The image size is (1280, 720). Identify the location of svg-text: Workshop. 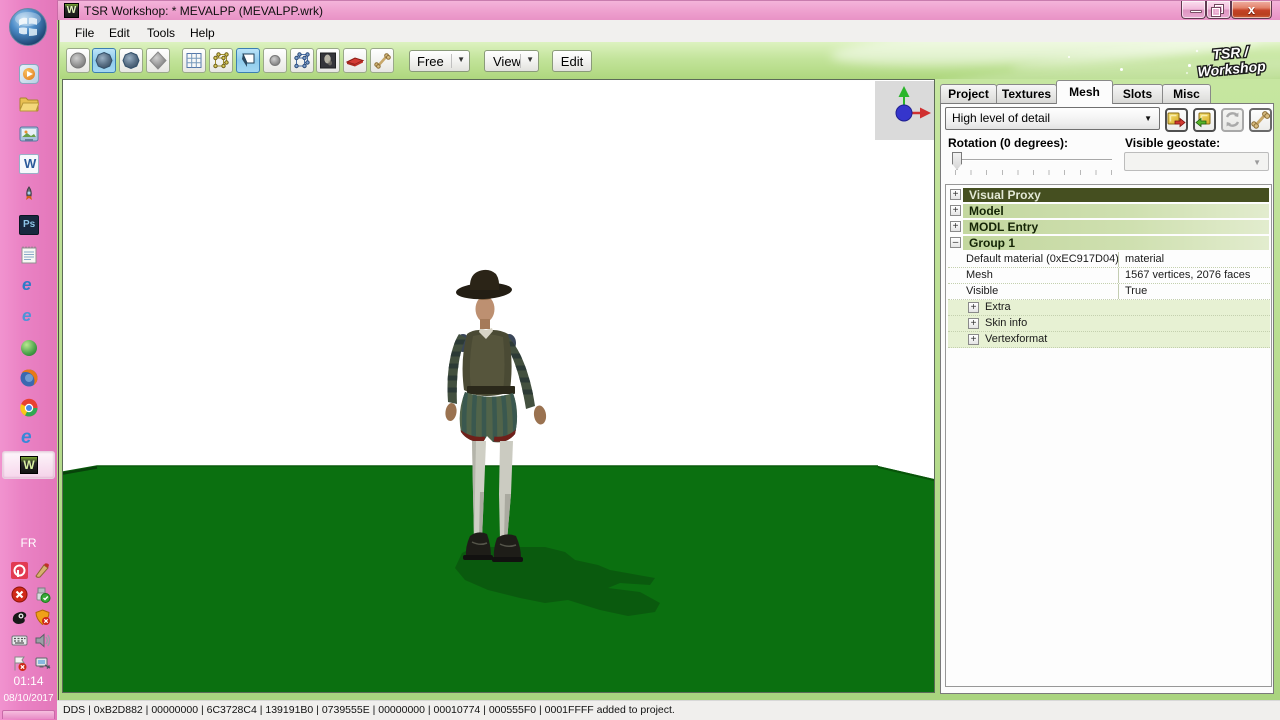
(1232, 69).